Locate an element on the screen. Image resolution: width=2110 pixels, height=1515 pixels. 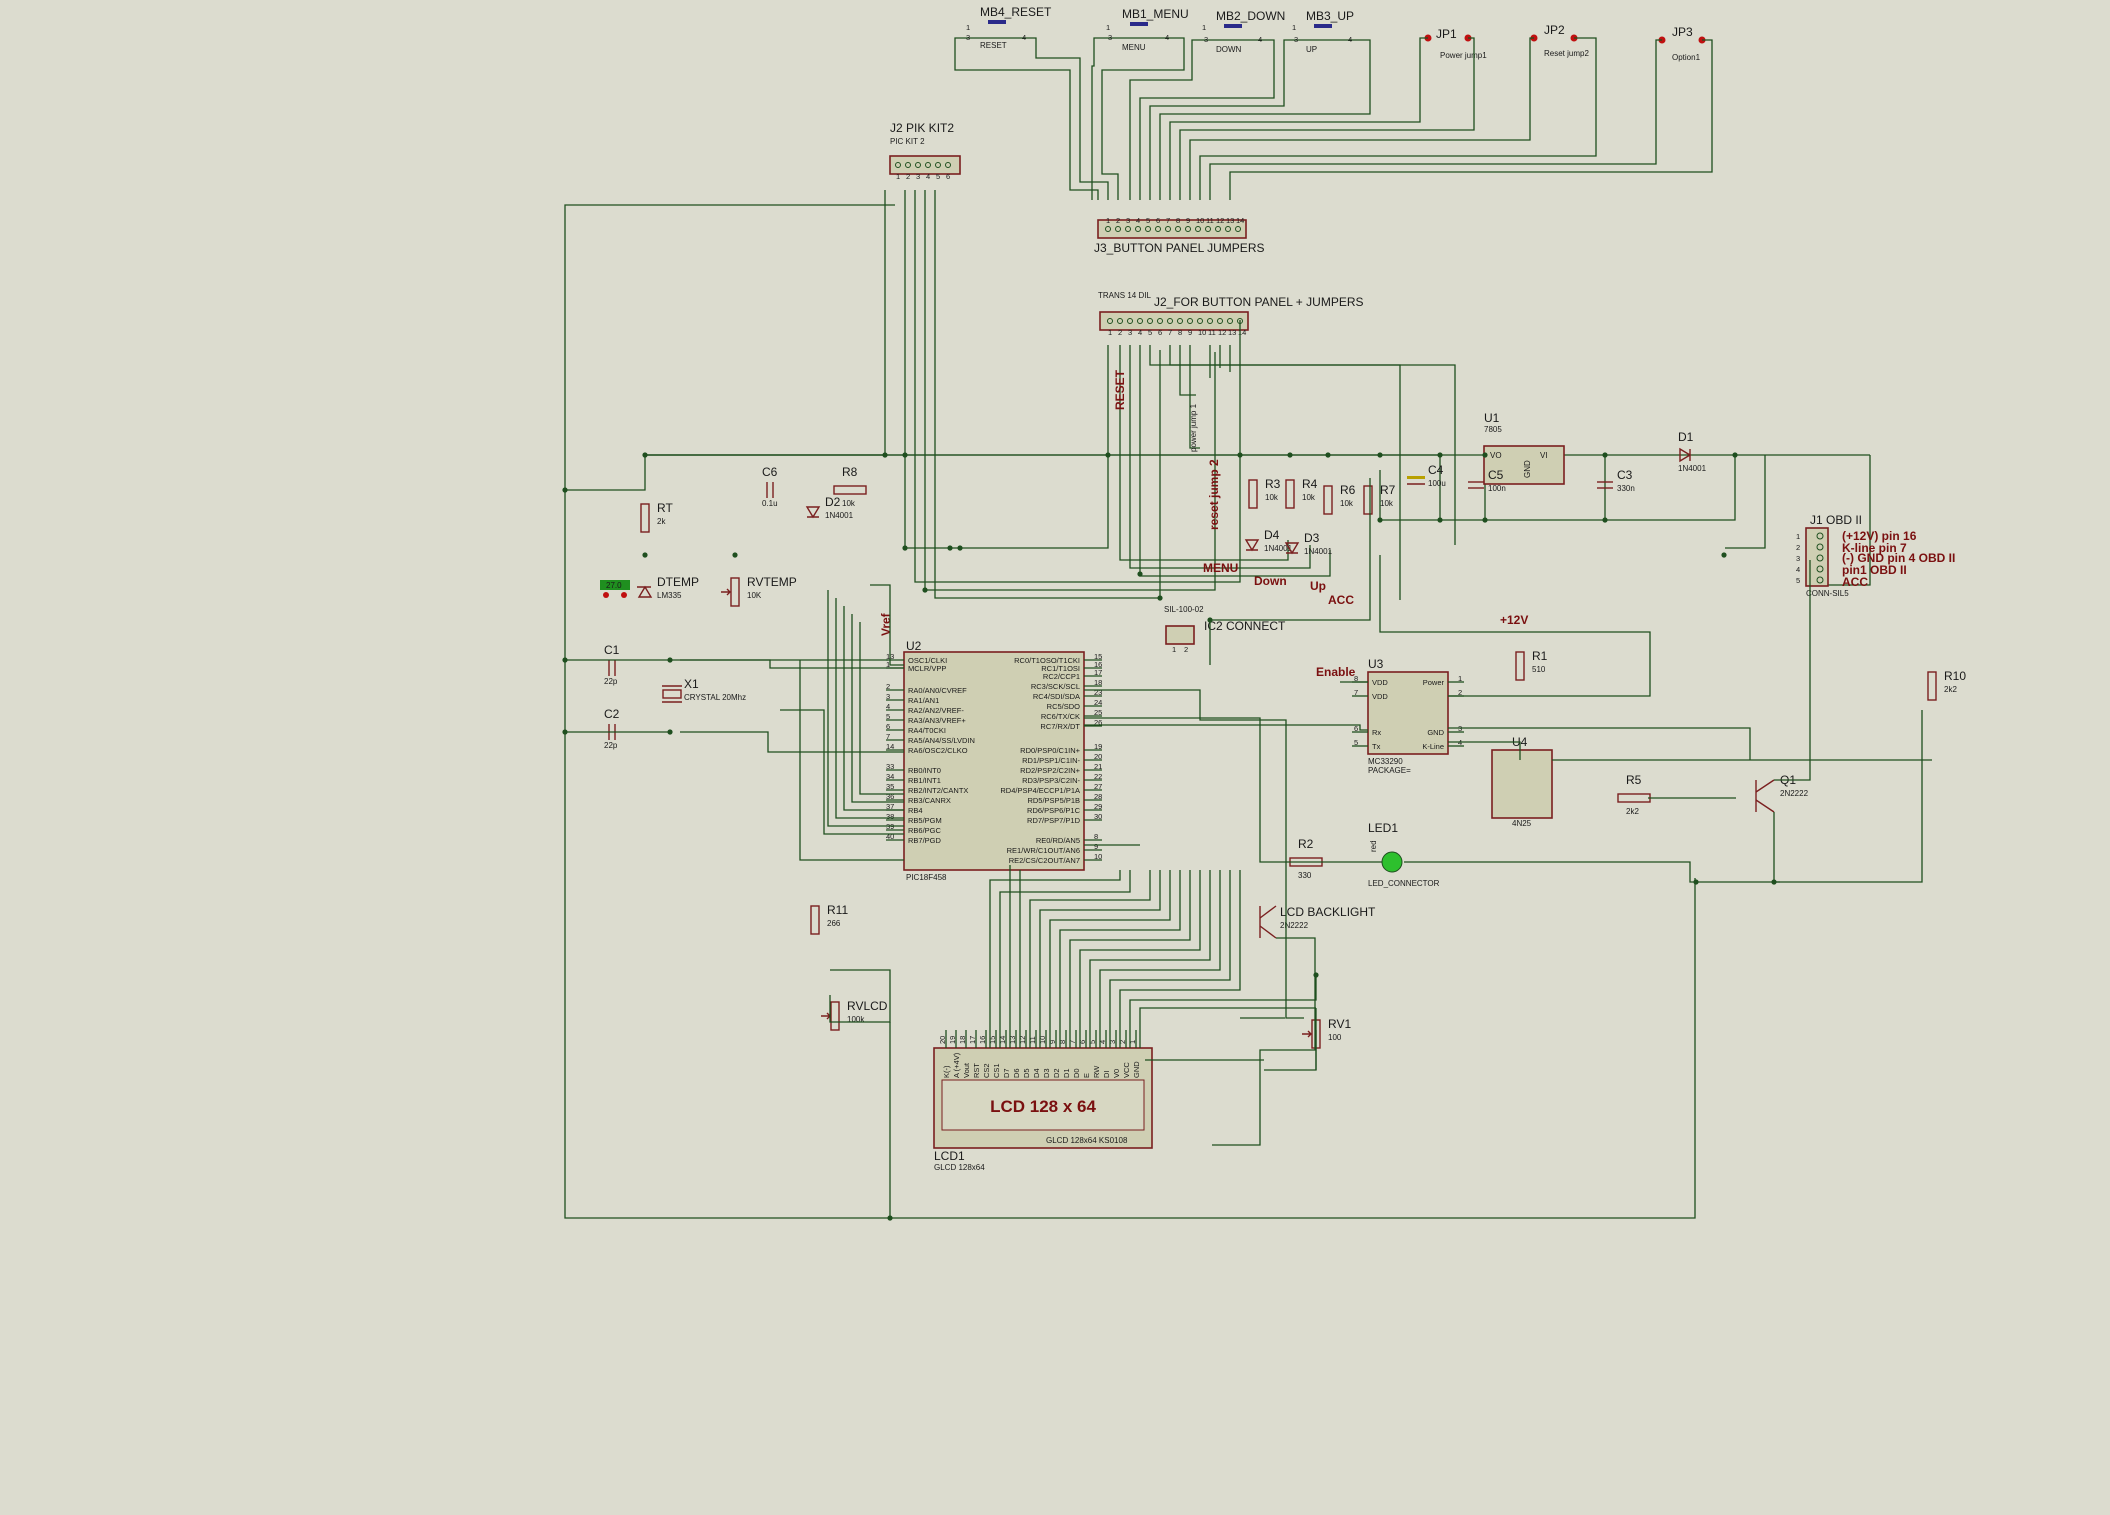
j3-pin-number: 11 is located at coordinates (1210, 220).